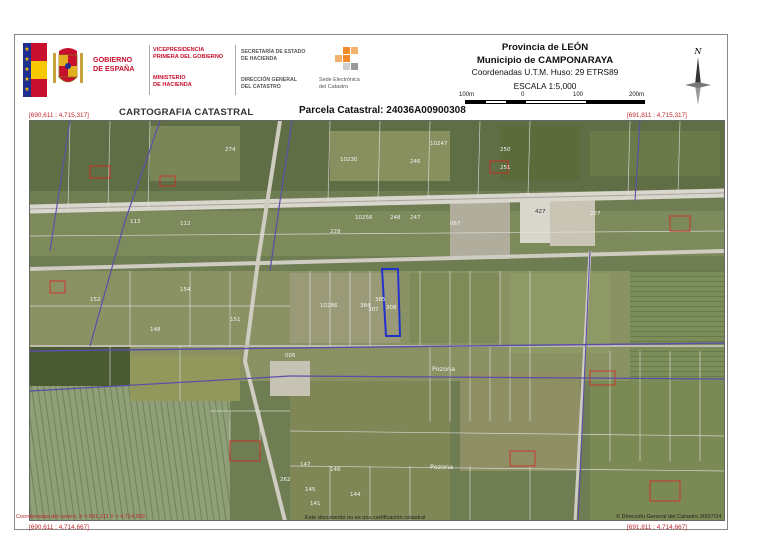 This screenshot has width=765, height=555. Describe the element at coordinates (415, 162) in the screenshot. I see `parcel-label: 246` at that location.